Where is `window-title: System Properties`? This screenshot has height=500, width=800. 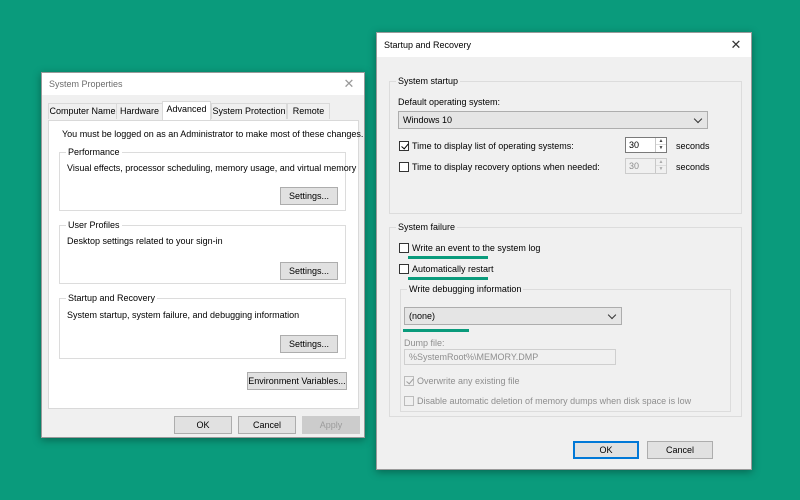 window-title: System Properties is located at coordinates (86, 84).